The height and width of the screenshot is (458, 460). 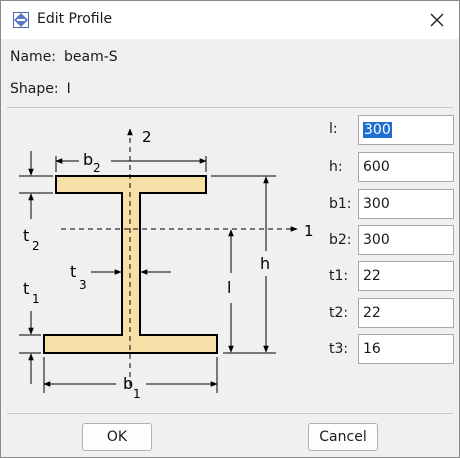 I want to click on field-label-h: h:, so click(x=336, y=167).